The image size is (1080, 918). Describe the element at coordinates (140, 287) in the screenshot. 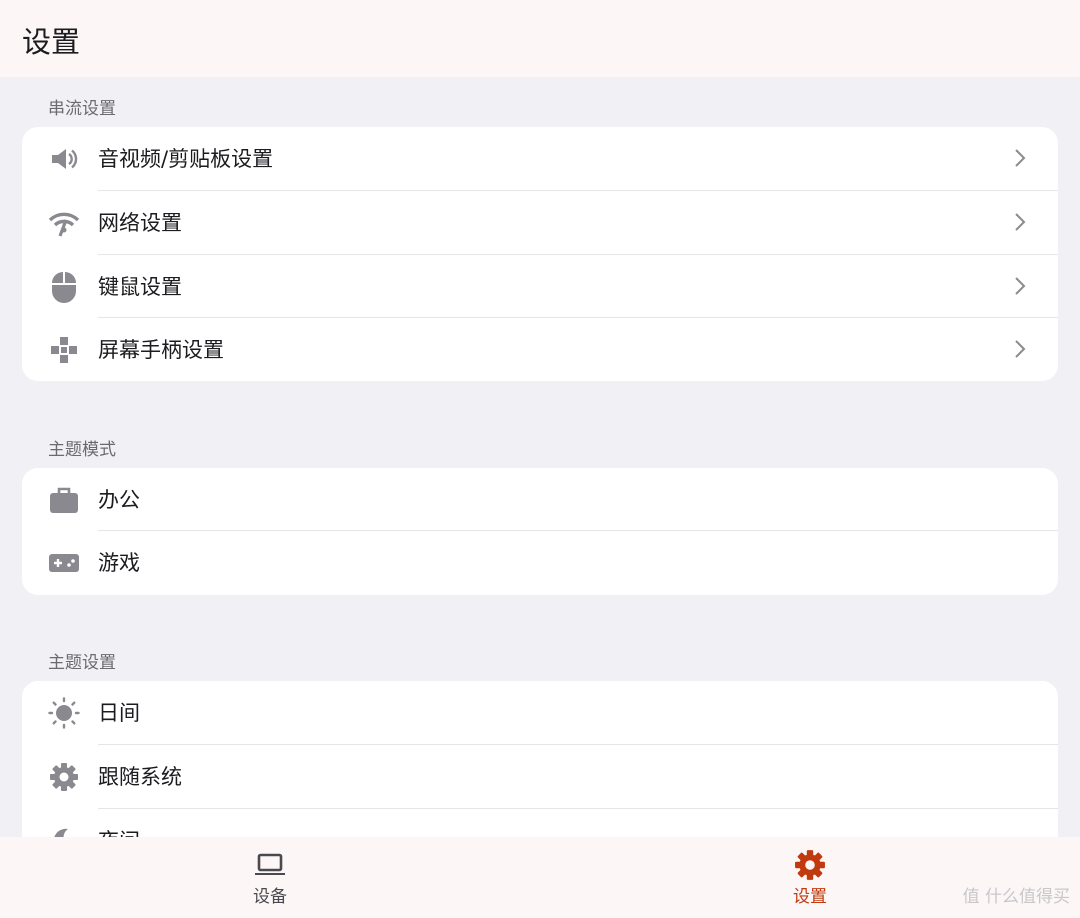

I see `row-label: 键鼠设置` at that location.